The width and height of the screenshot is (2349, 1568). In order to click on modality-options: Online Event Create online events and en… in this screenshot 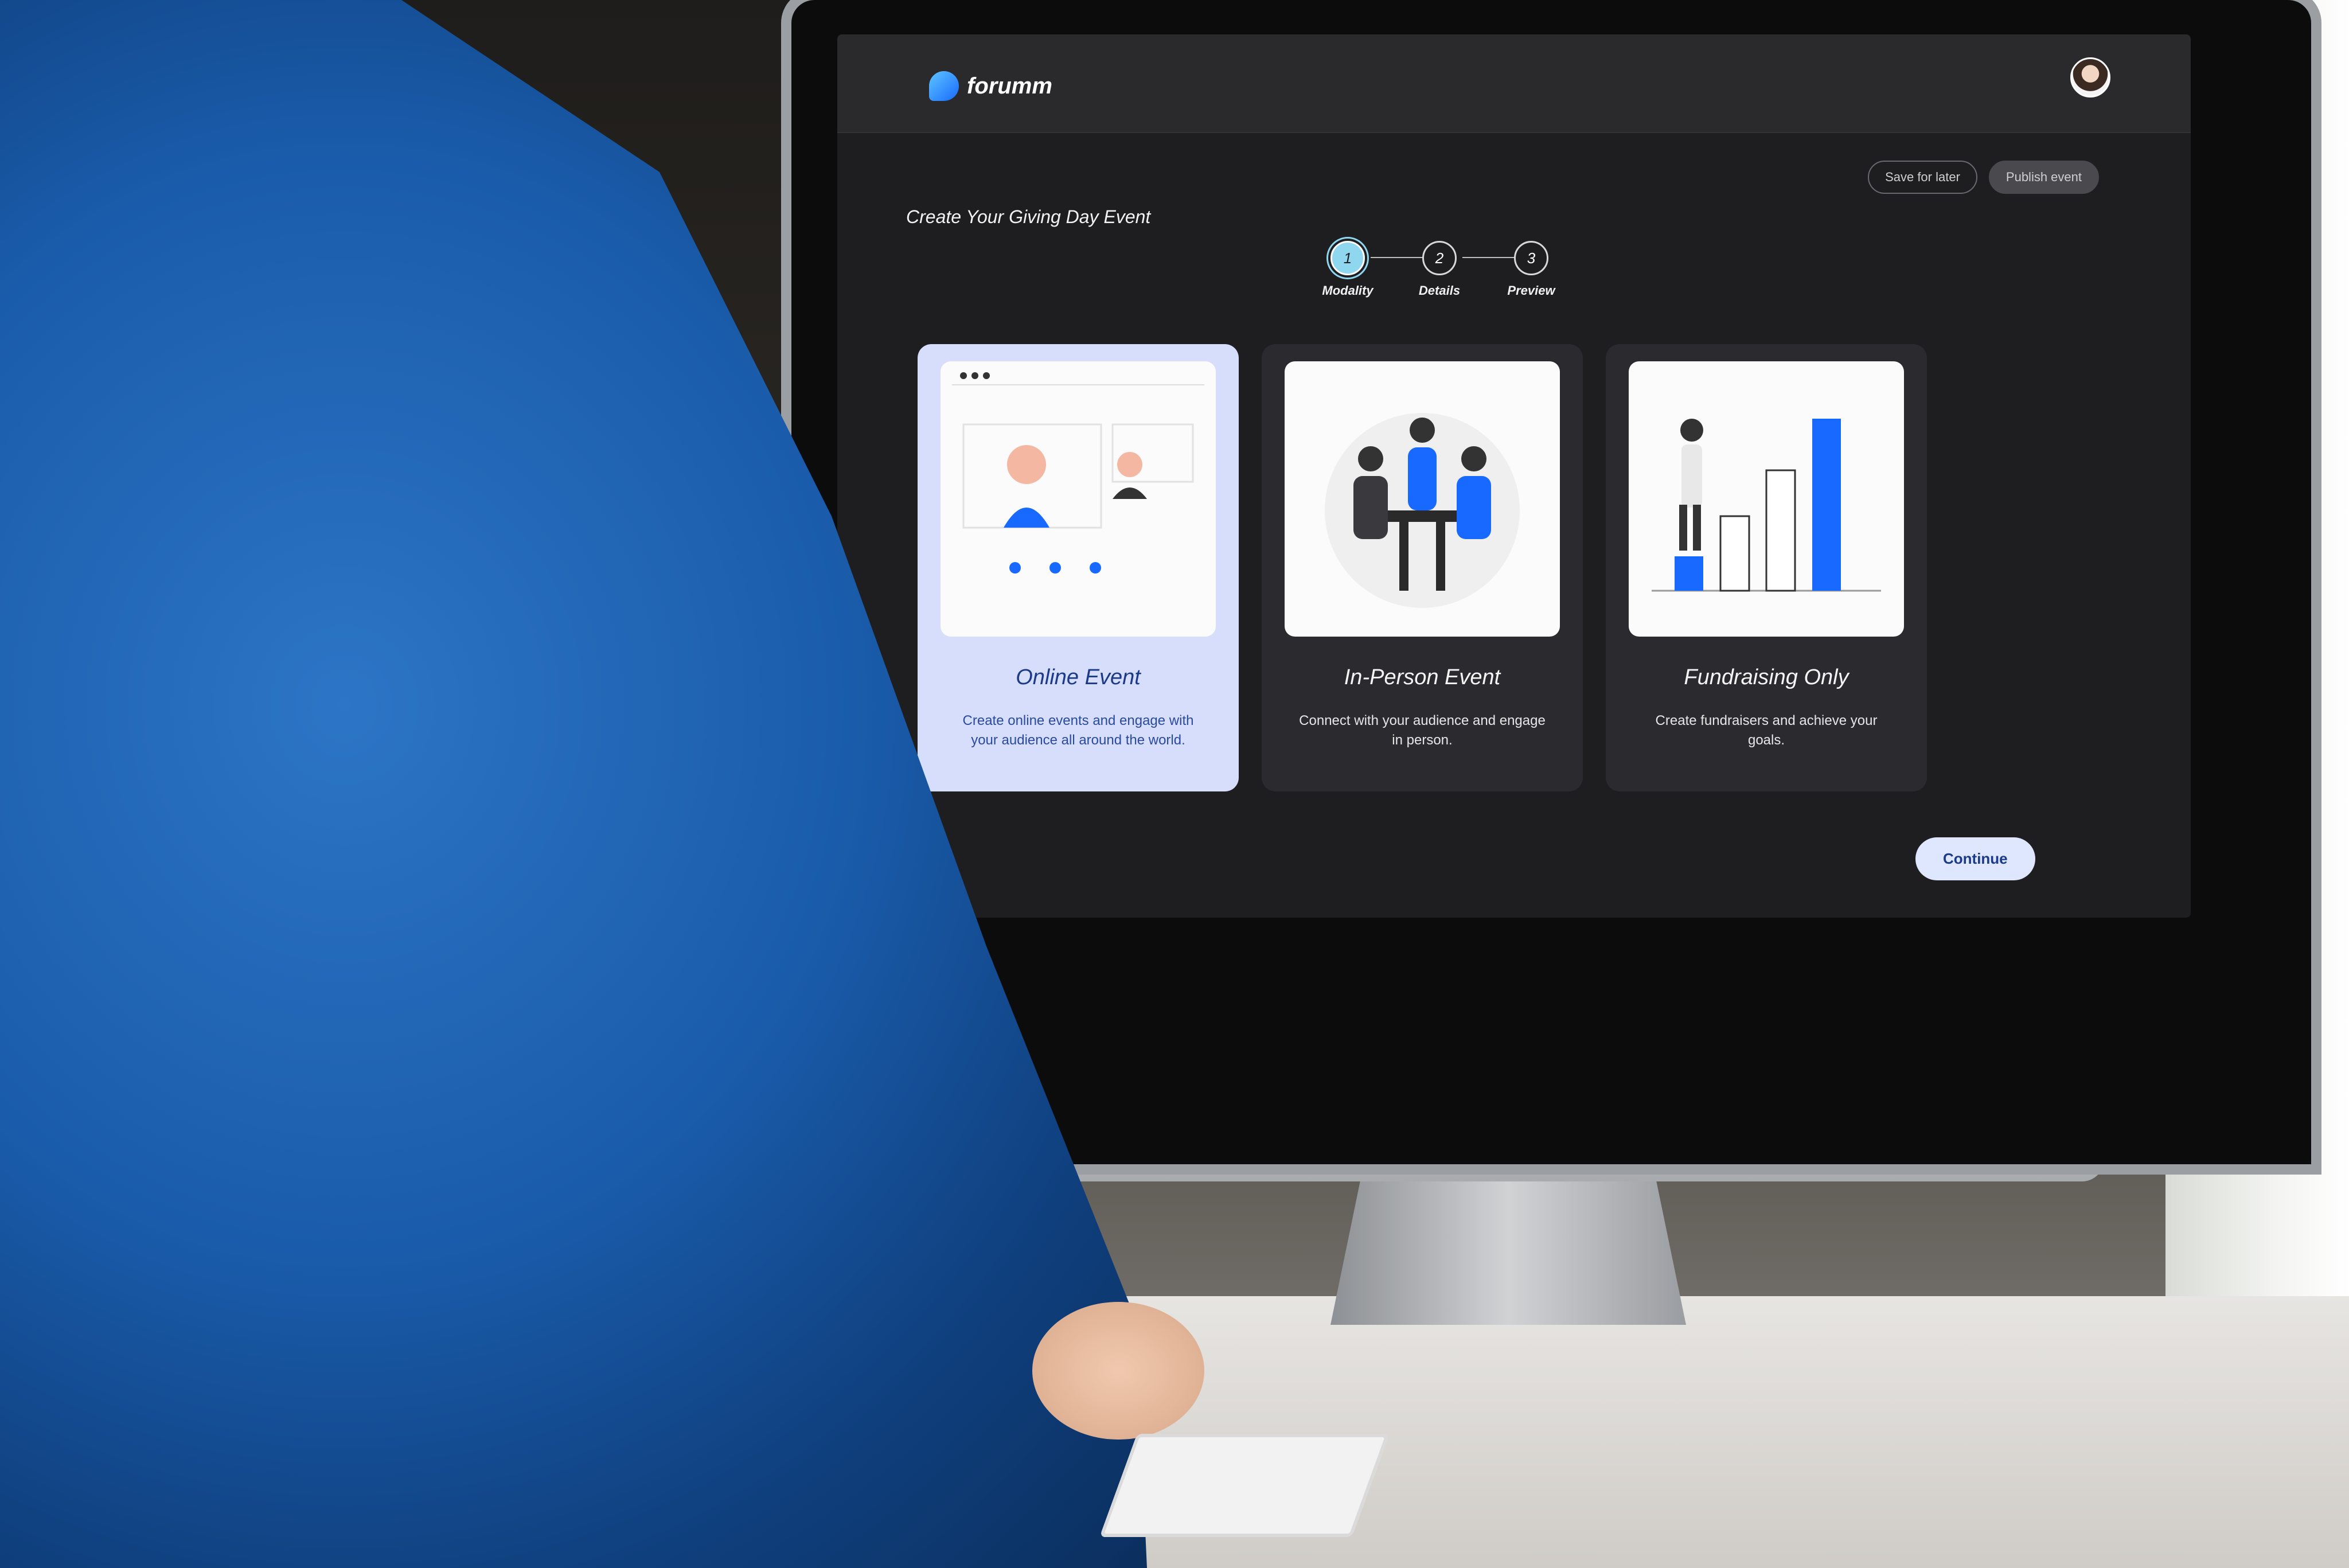, I will do `click(1422, 567)`.